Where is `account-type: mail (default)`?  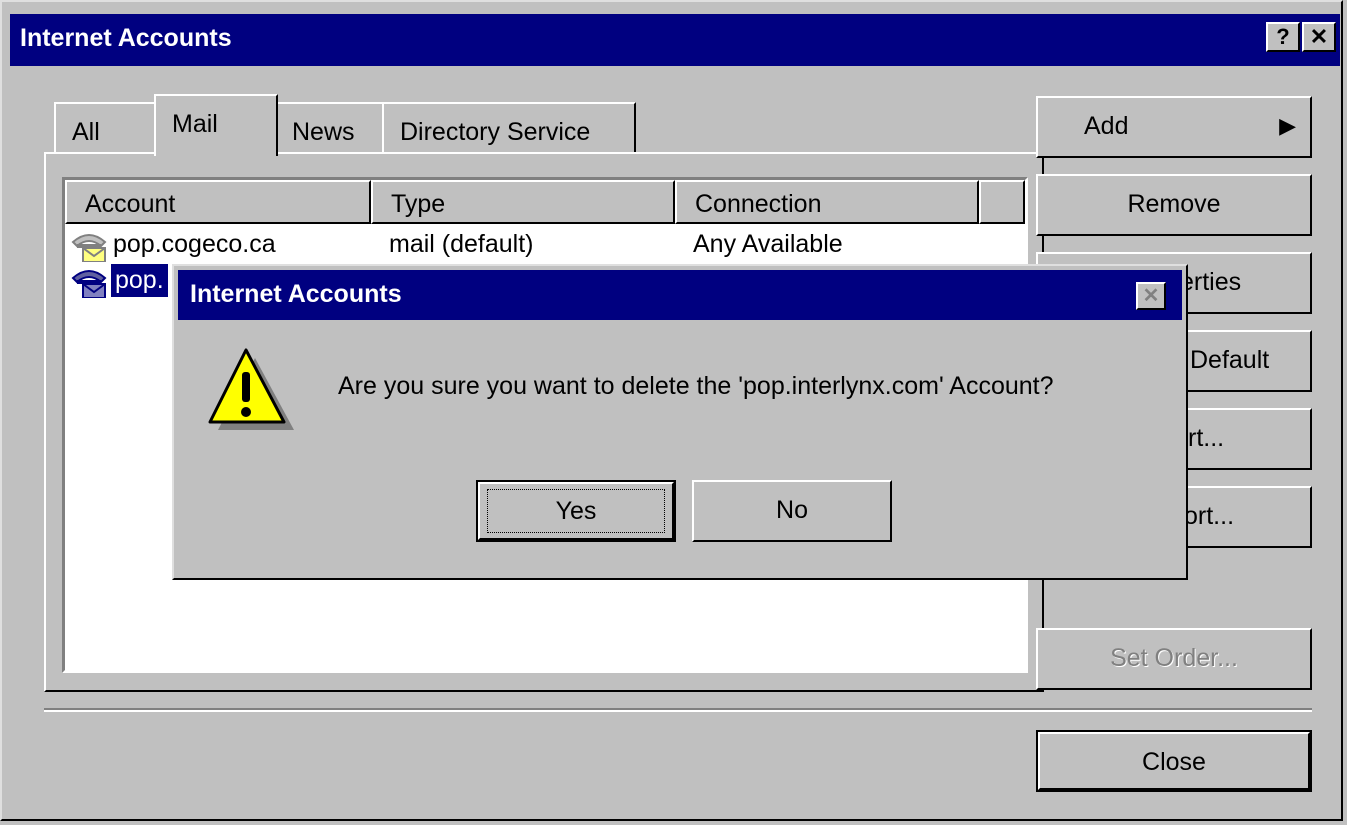
account-type: mail (default) is located at coordinates (461, 244).